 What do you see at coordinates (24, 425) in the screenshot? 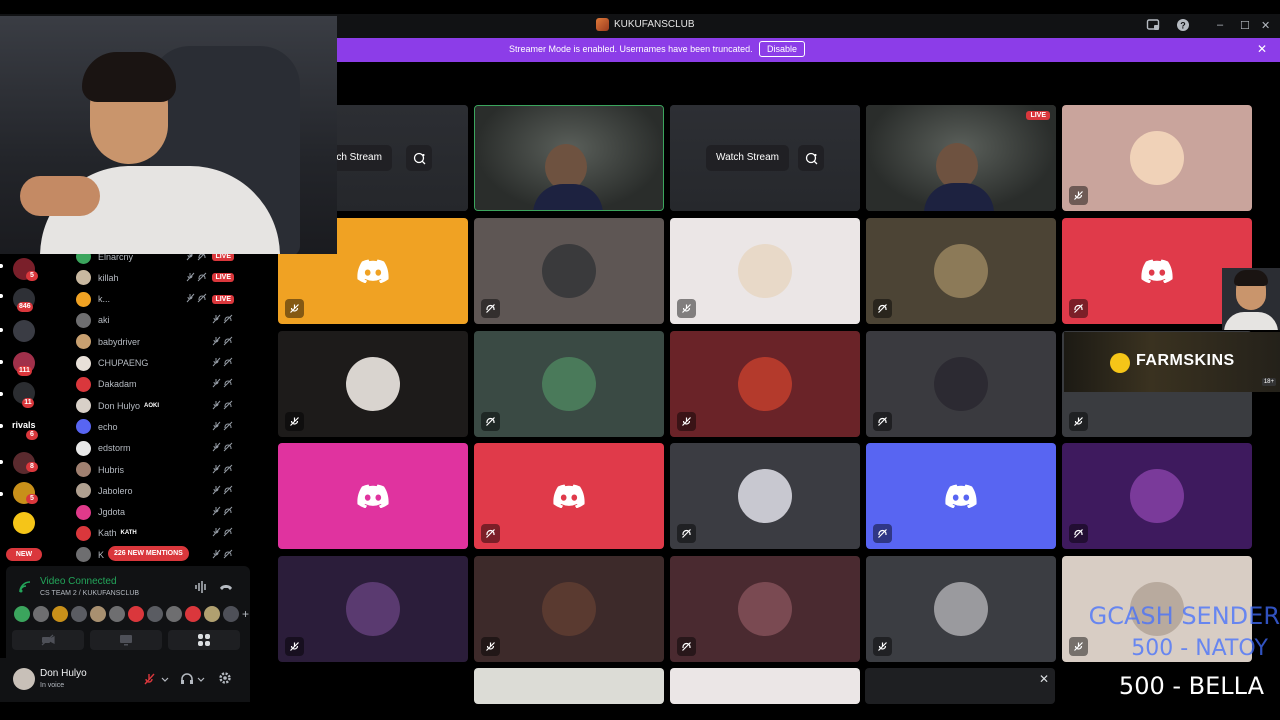
I see `rivals-server-label: rivals` at bounding box center [24, 425].